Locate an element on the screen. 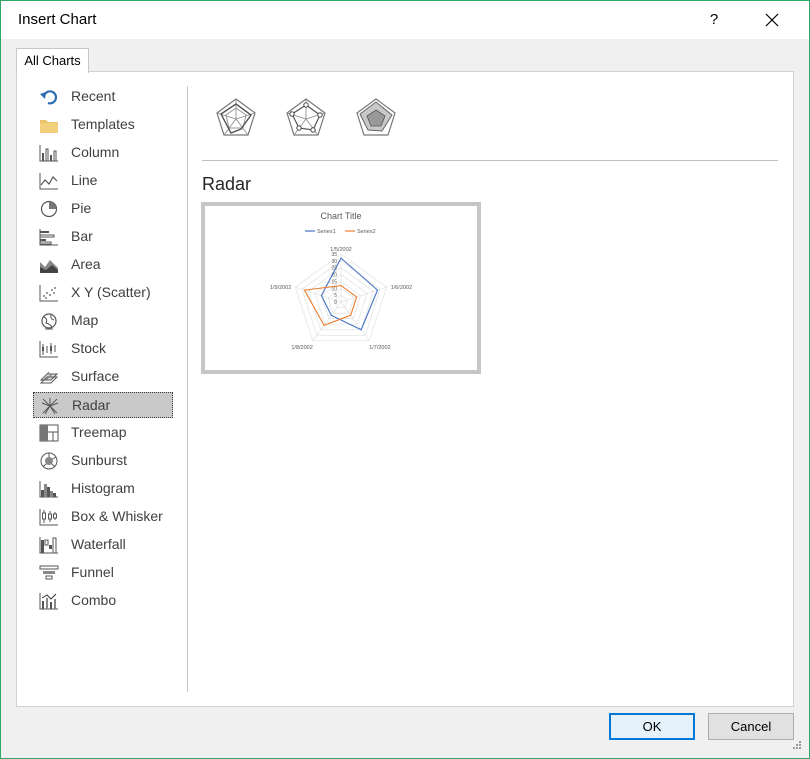 This screenshot has width=810, height=759. chart-type-label: Recent is located at coordinates (93, 96).